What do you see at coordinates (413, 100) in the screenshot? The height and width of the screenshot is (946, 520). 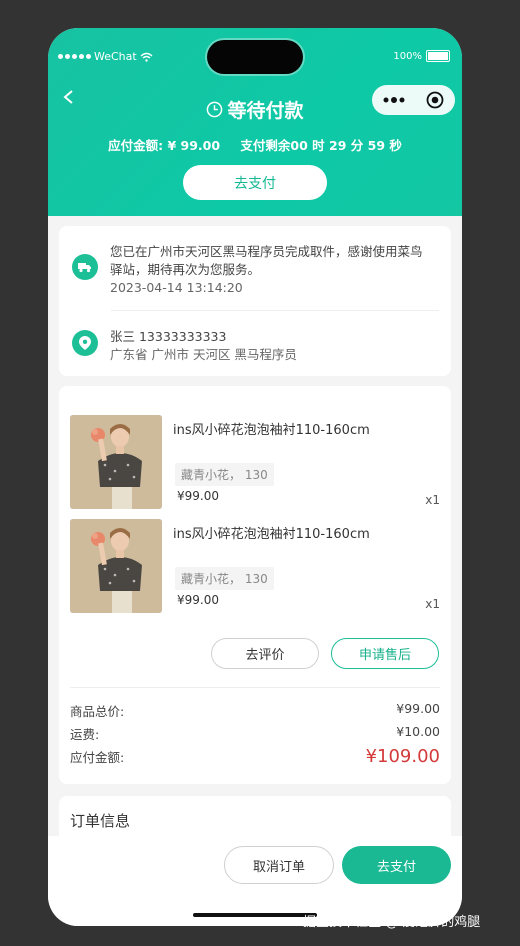 I see `mini-program-capsule` at bounding box center [413, 100].